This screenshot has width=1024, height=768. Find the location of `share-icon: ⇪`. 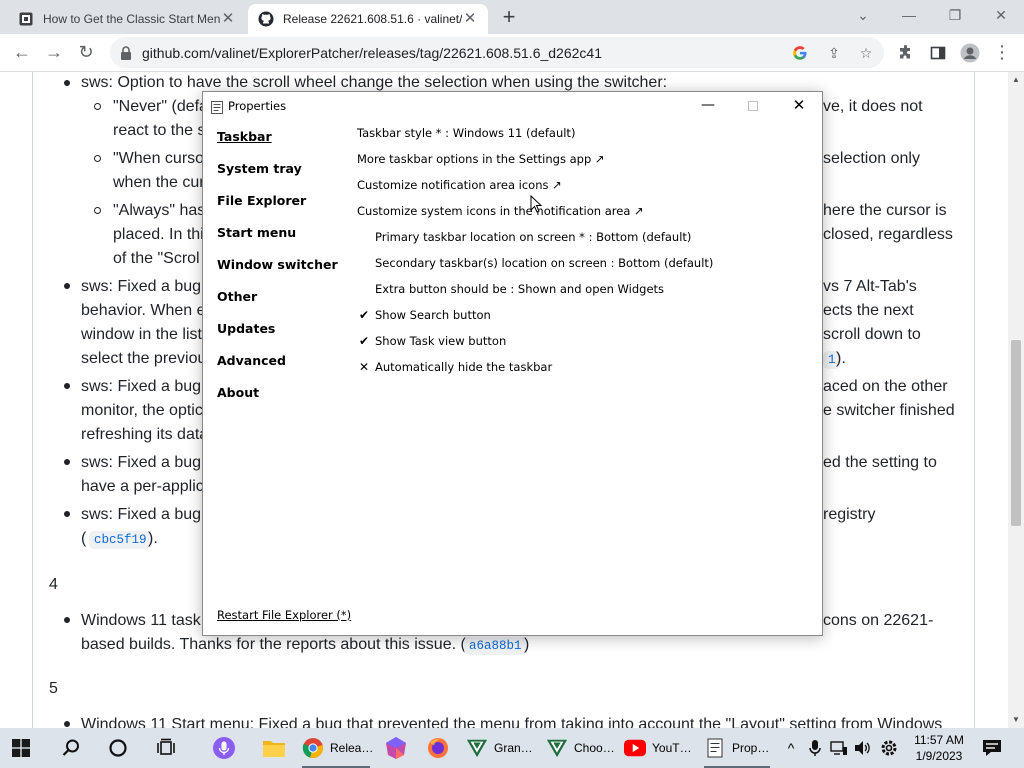

share-icon: ⇪ is located at coordinates (834, 53).